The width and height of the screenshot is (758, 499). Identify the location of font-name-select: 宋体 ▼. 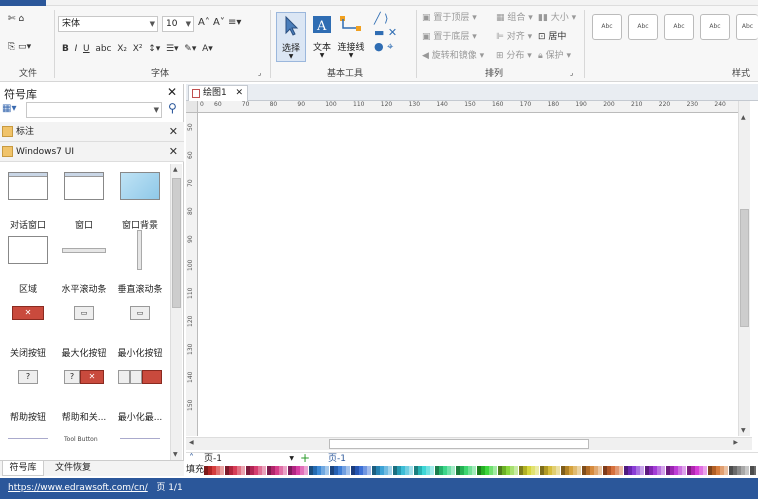
(108, 24).